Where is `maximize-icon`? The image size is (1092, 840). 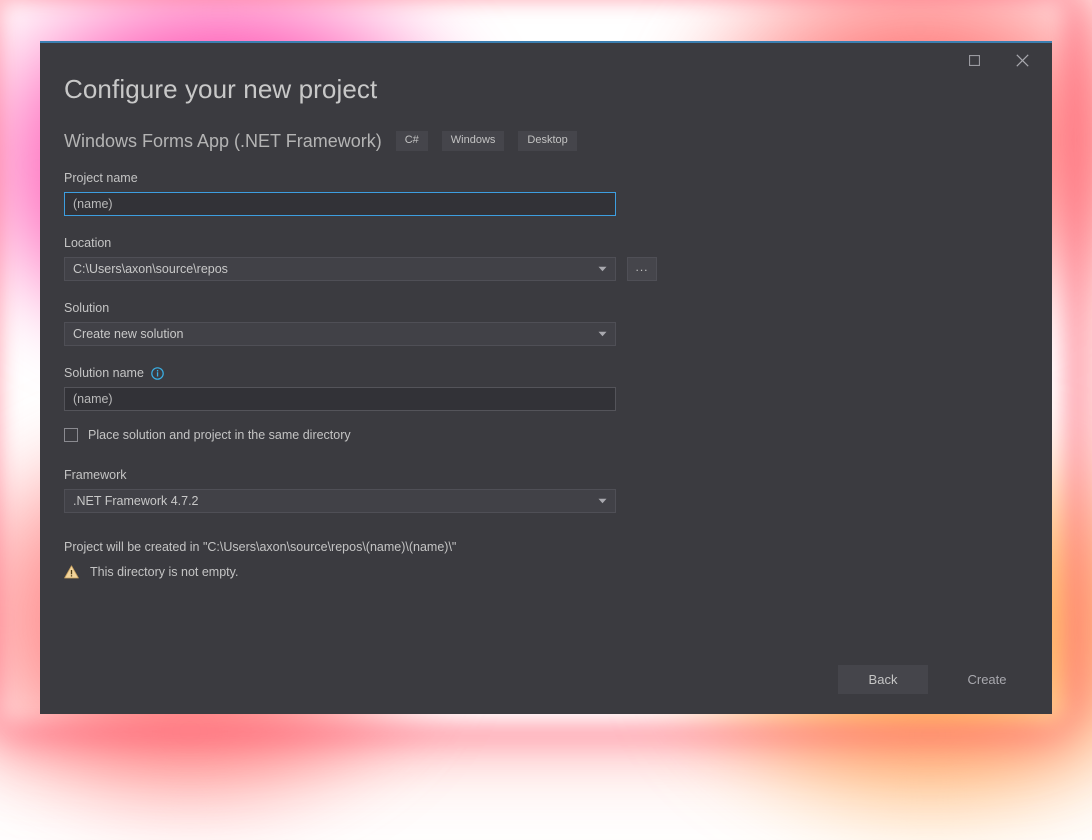
maximize-icon is located at coordinates (974, 60).